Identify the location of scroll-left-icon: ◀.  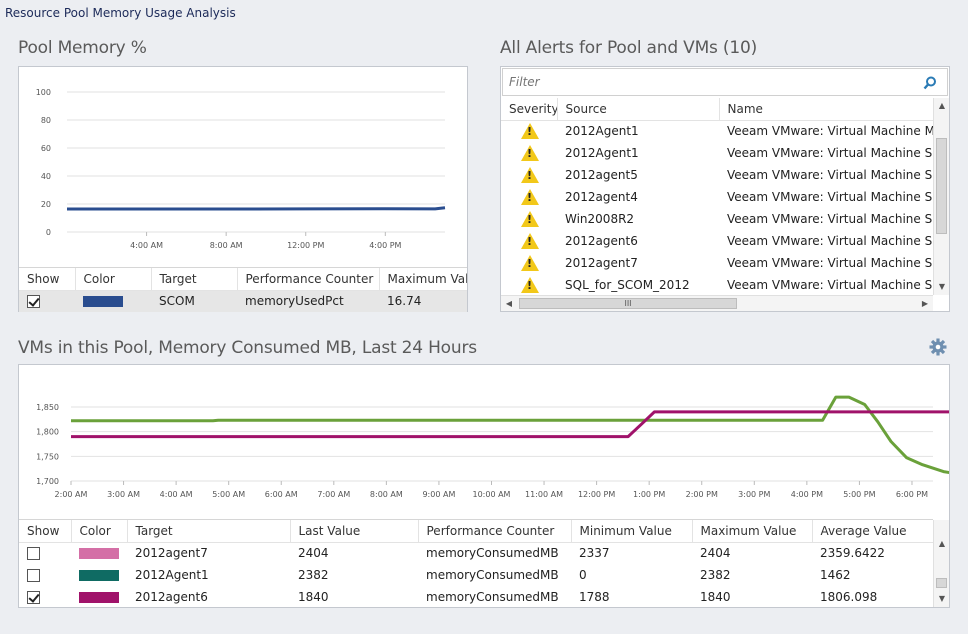
(509, 304).